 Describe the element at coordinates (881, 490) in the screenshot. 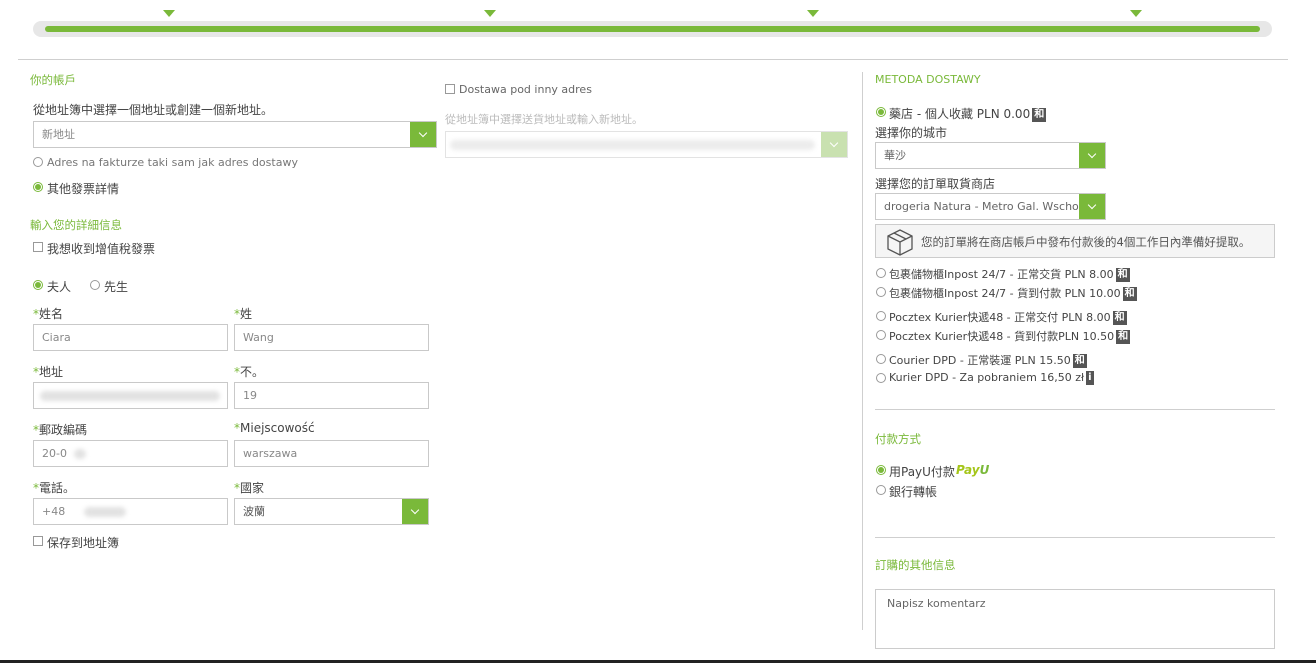

I see `bank-transfer-radio` at that location.